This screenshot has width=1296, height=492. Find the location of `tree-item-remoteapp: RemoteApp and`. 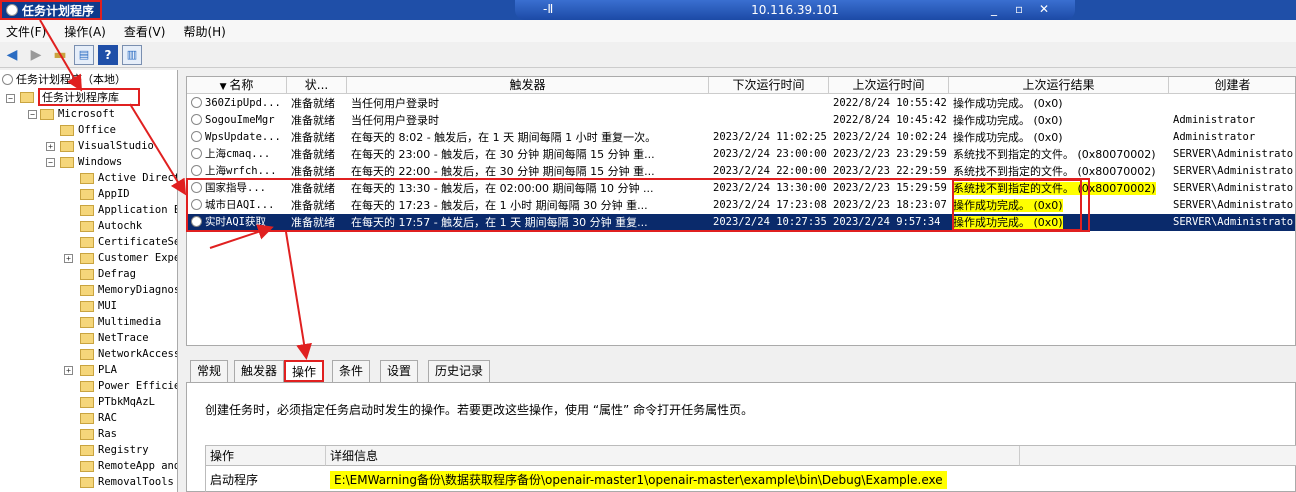

tree-item-remoteapp: RemoteApp and is located at coordinates (129, 466).